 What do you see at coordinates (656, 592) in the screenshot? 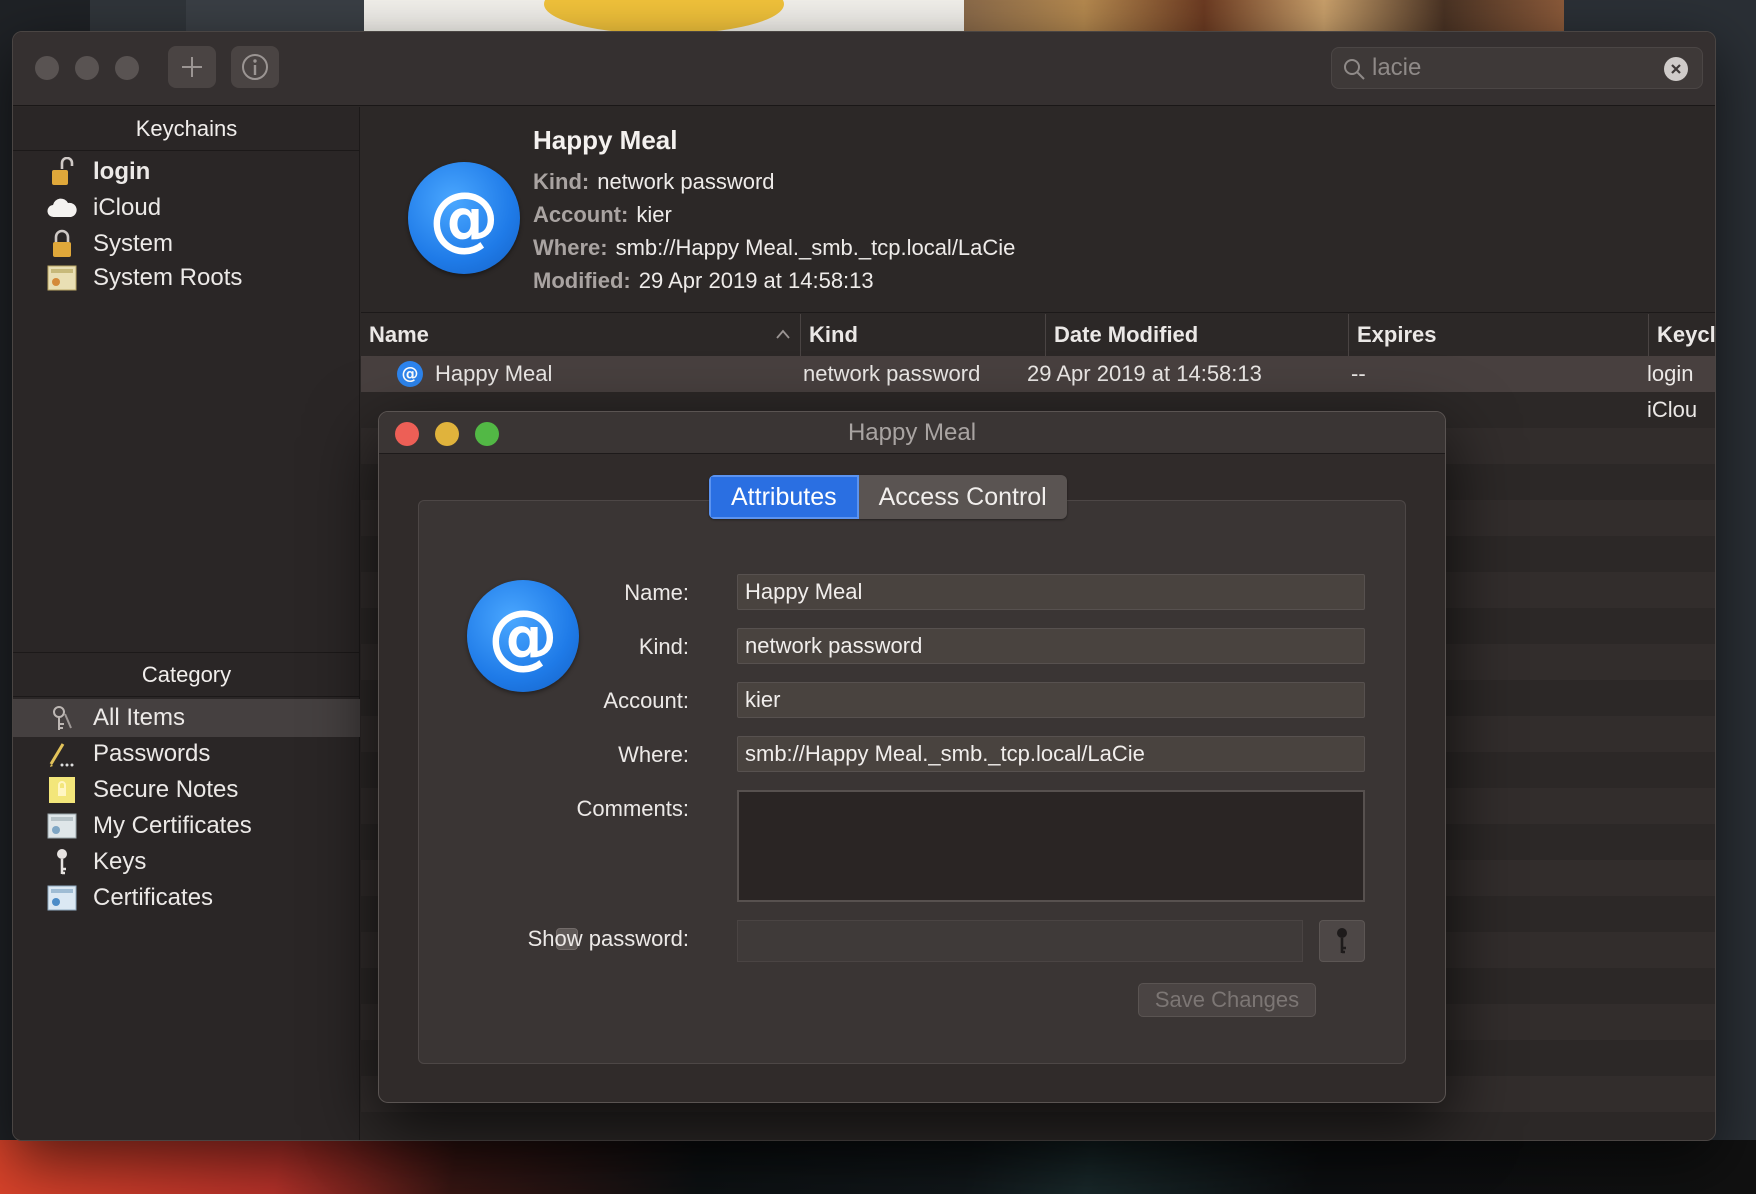
I see `name-label: Name:` at bounding box center [656, 592].